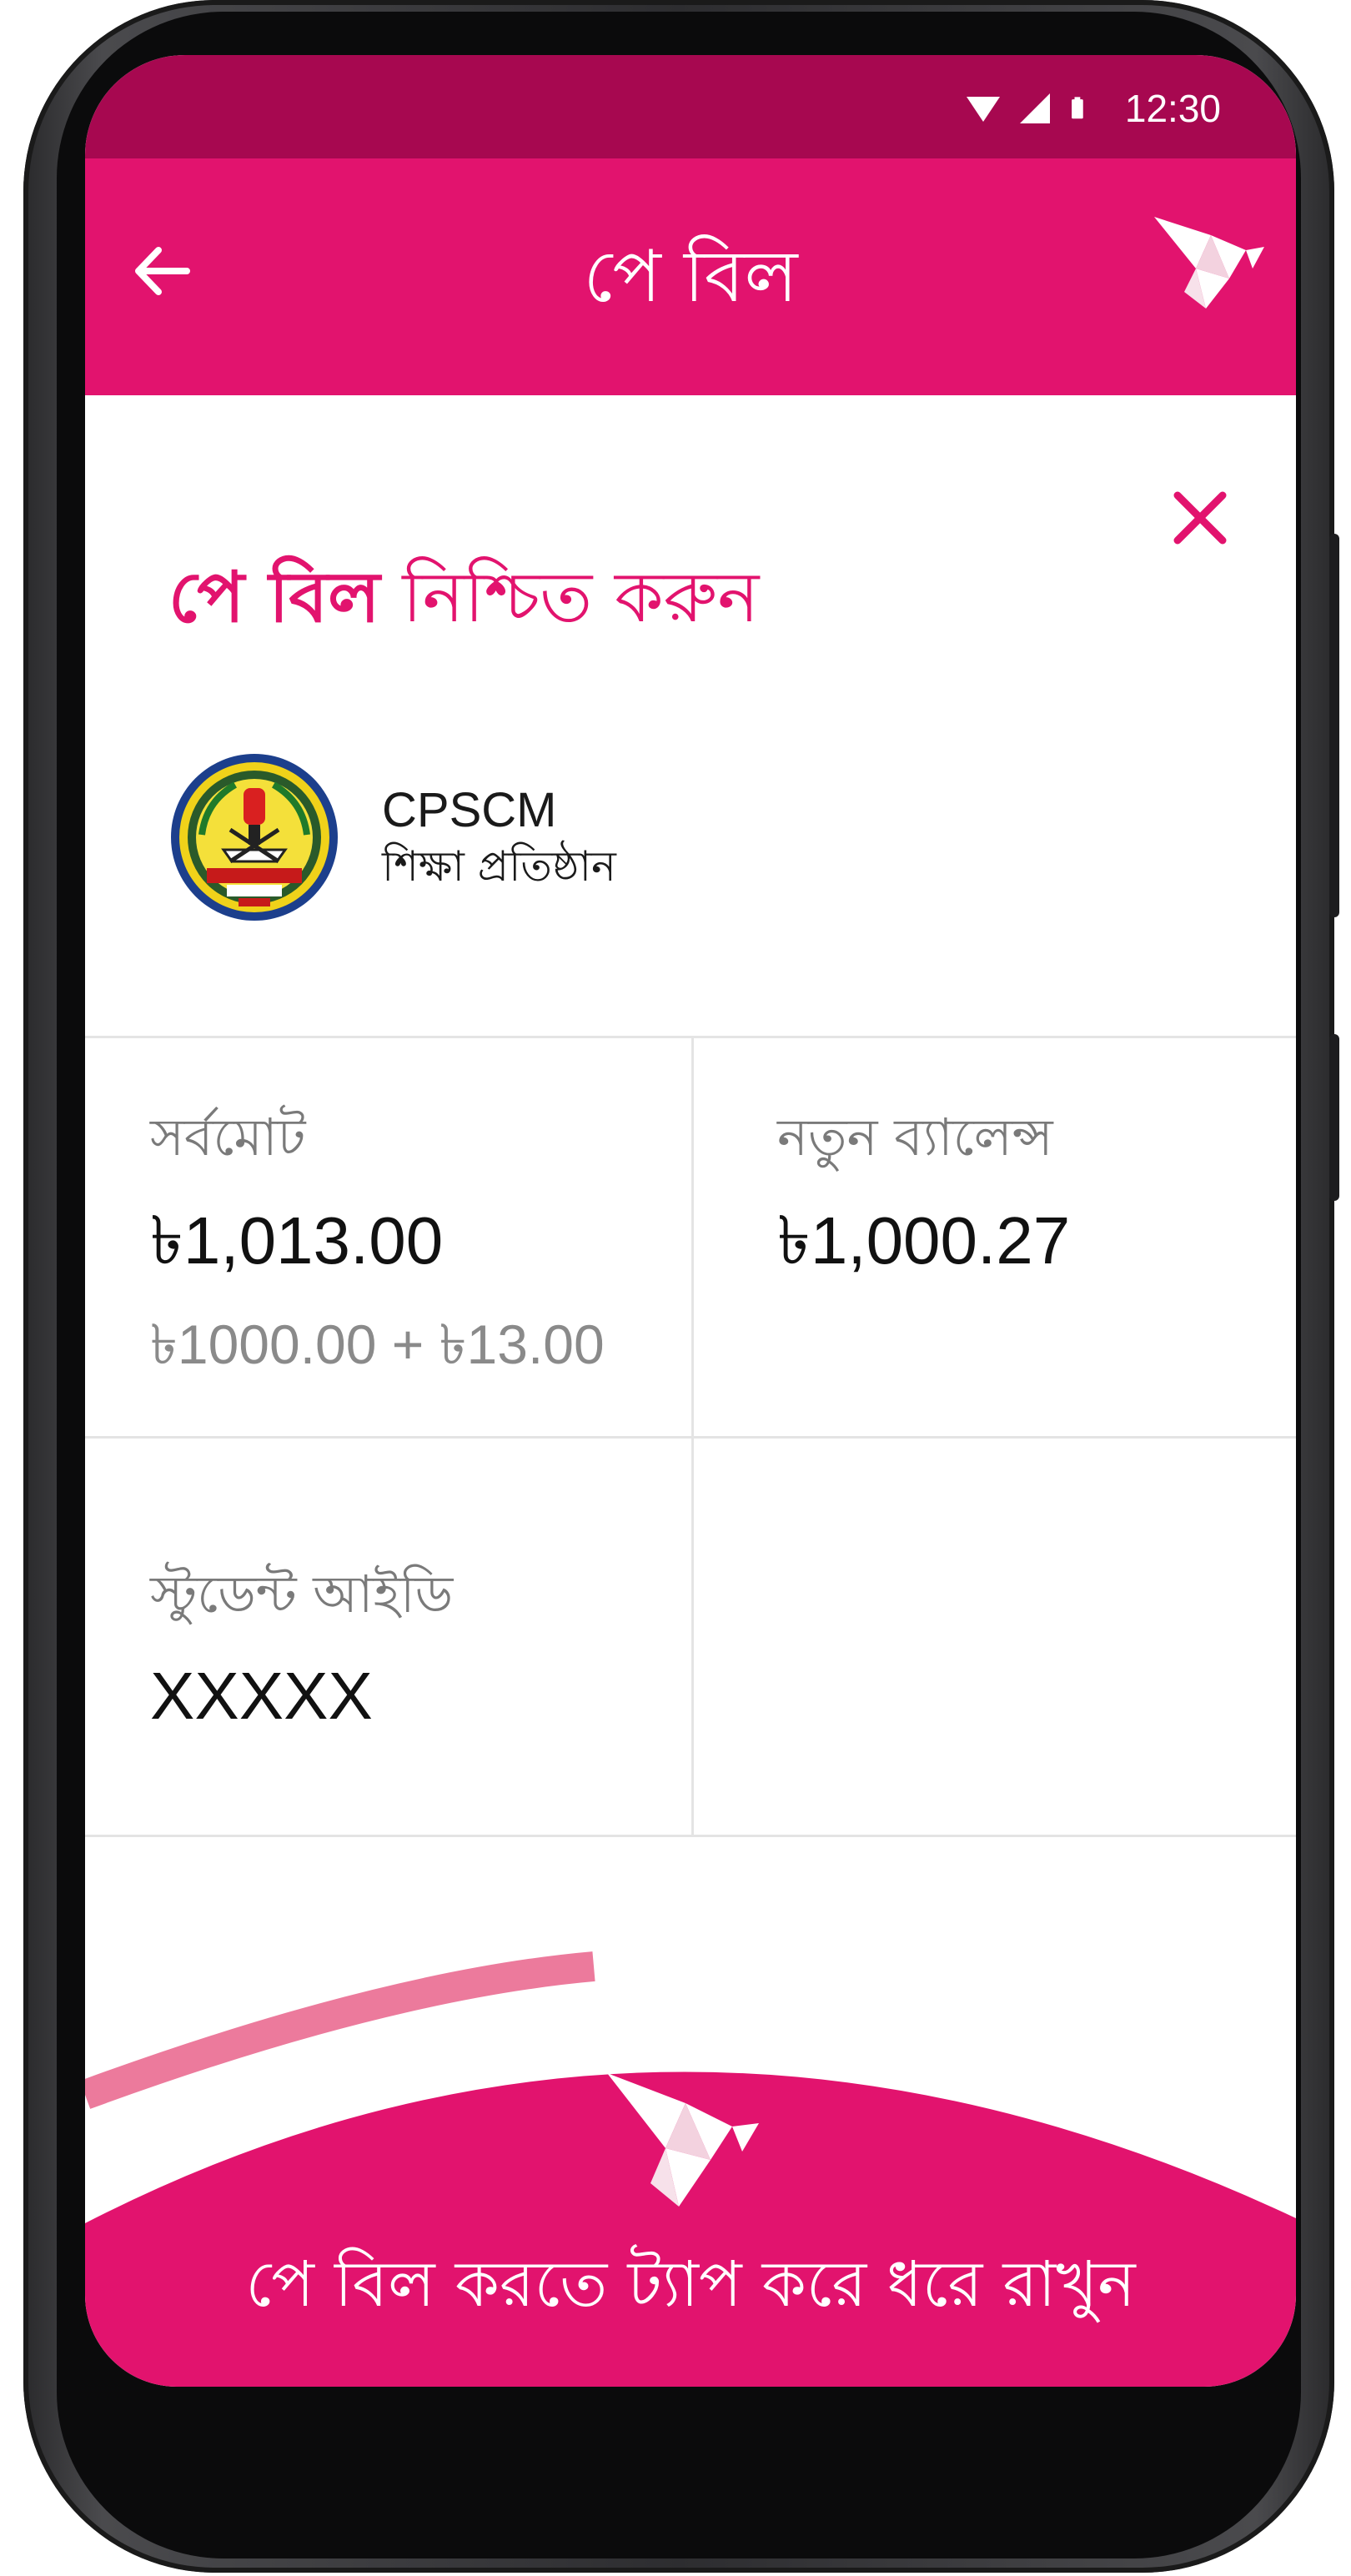 The width and height of the screenshot is (1351, 2576). Describe the element at coordinates (690, 2284) in the screenshot. I see `tap-hold-hint: পে বিল করতে ট্যাপ করে ধরে রাখুন` at that location.